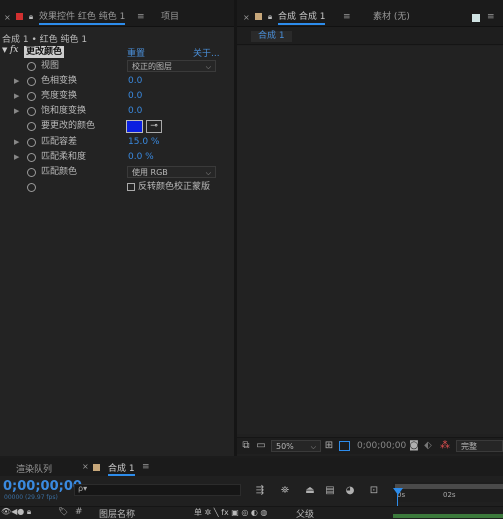 The height and width of the screenshot is (519, 503). Describe the element at coordinates (59, 96) in the screenshot. I see `prop-label: 亮度变换` at that location.